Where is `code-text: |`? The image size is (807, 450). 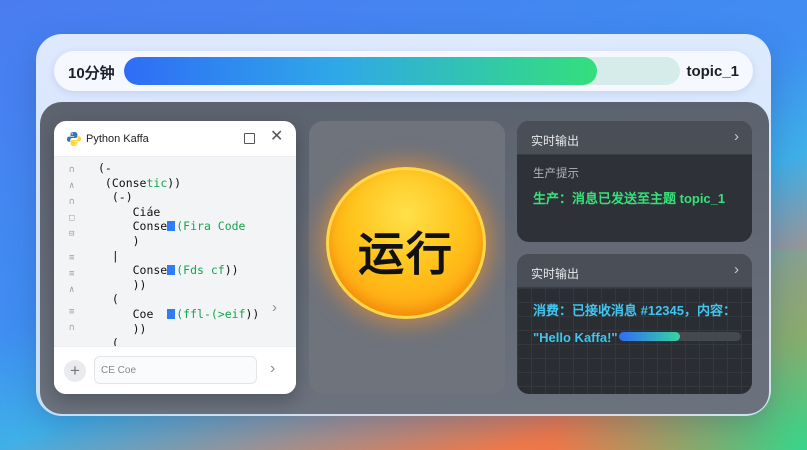 code-text: | is located at coordinates (108, 255).